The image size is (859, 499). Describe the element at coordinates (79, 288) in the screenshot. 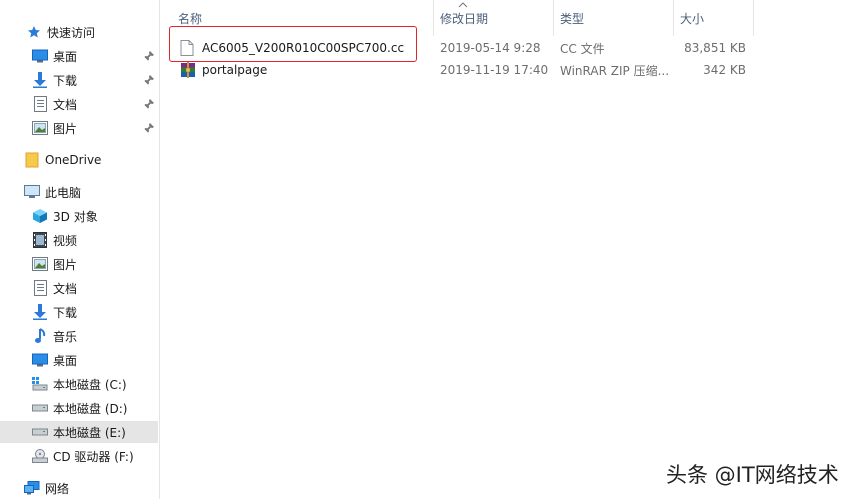

I see `nav-pc-documents: 文档` at that location.